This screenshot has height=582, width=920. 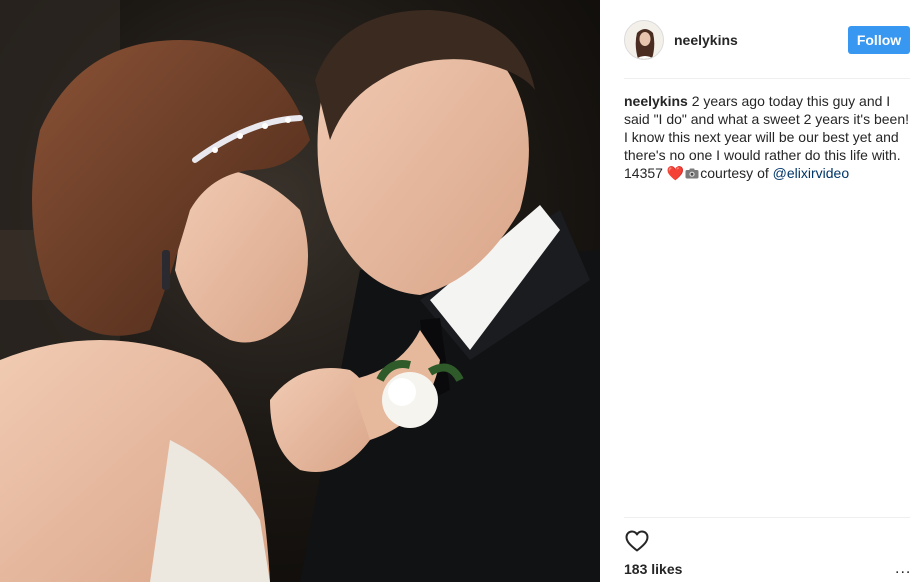 I want to click on mention-link: @elixirvideo, so click(x=811, y=173).